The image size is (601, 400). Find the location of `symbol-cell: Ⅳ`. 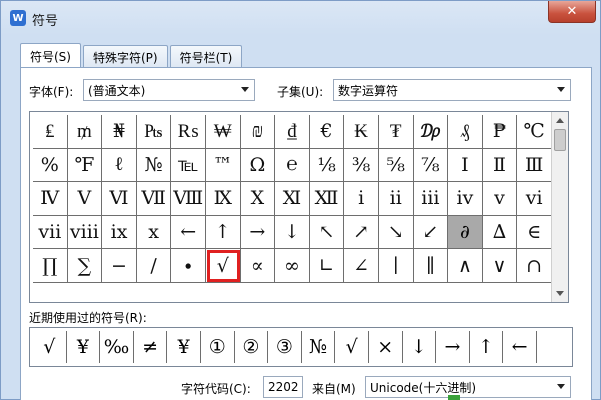

symbol-cell: Ⅳ is located at coordinates (50, 199).